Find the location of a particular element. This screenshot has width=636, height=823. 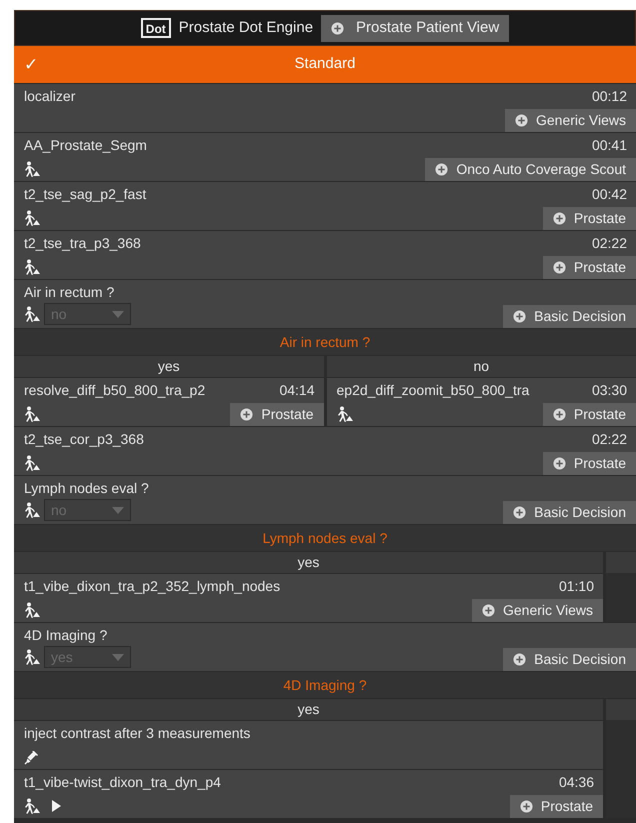

step-name: t1_vibe-twist_dixon_tra_dyn_p4 is located at coordinates (122, 782).